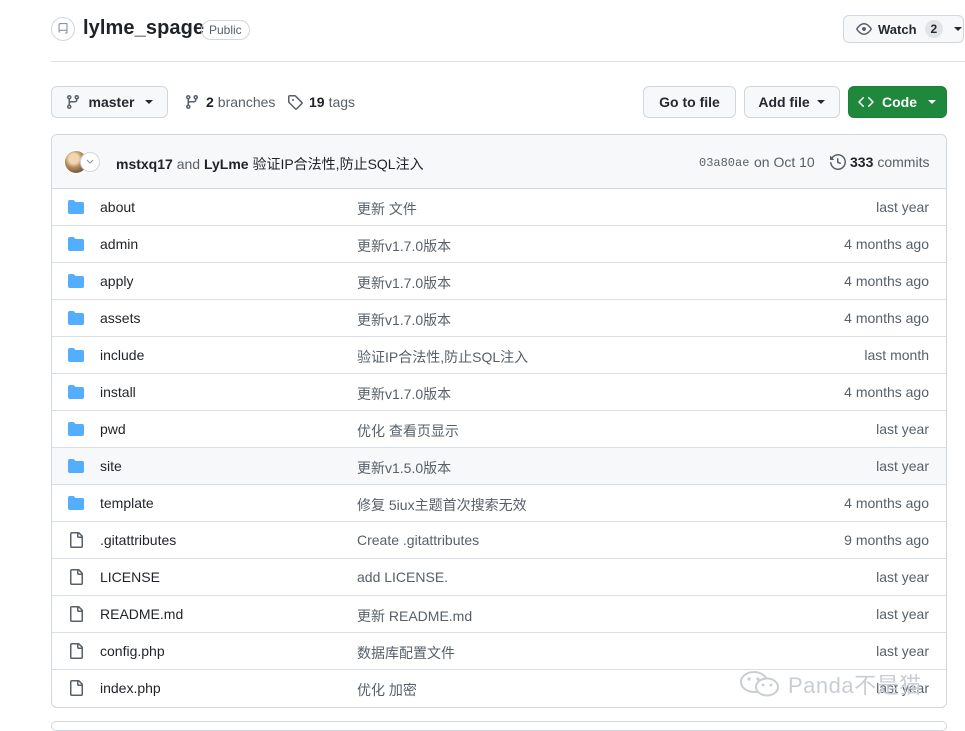 The height and width of the screenshot is (731, 965). I want to click on commit-author-link: LyLme, so click(226, 164).